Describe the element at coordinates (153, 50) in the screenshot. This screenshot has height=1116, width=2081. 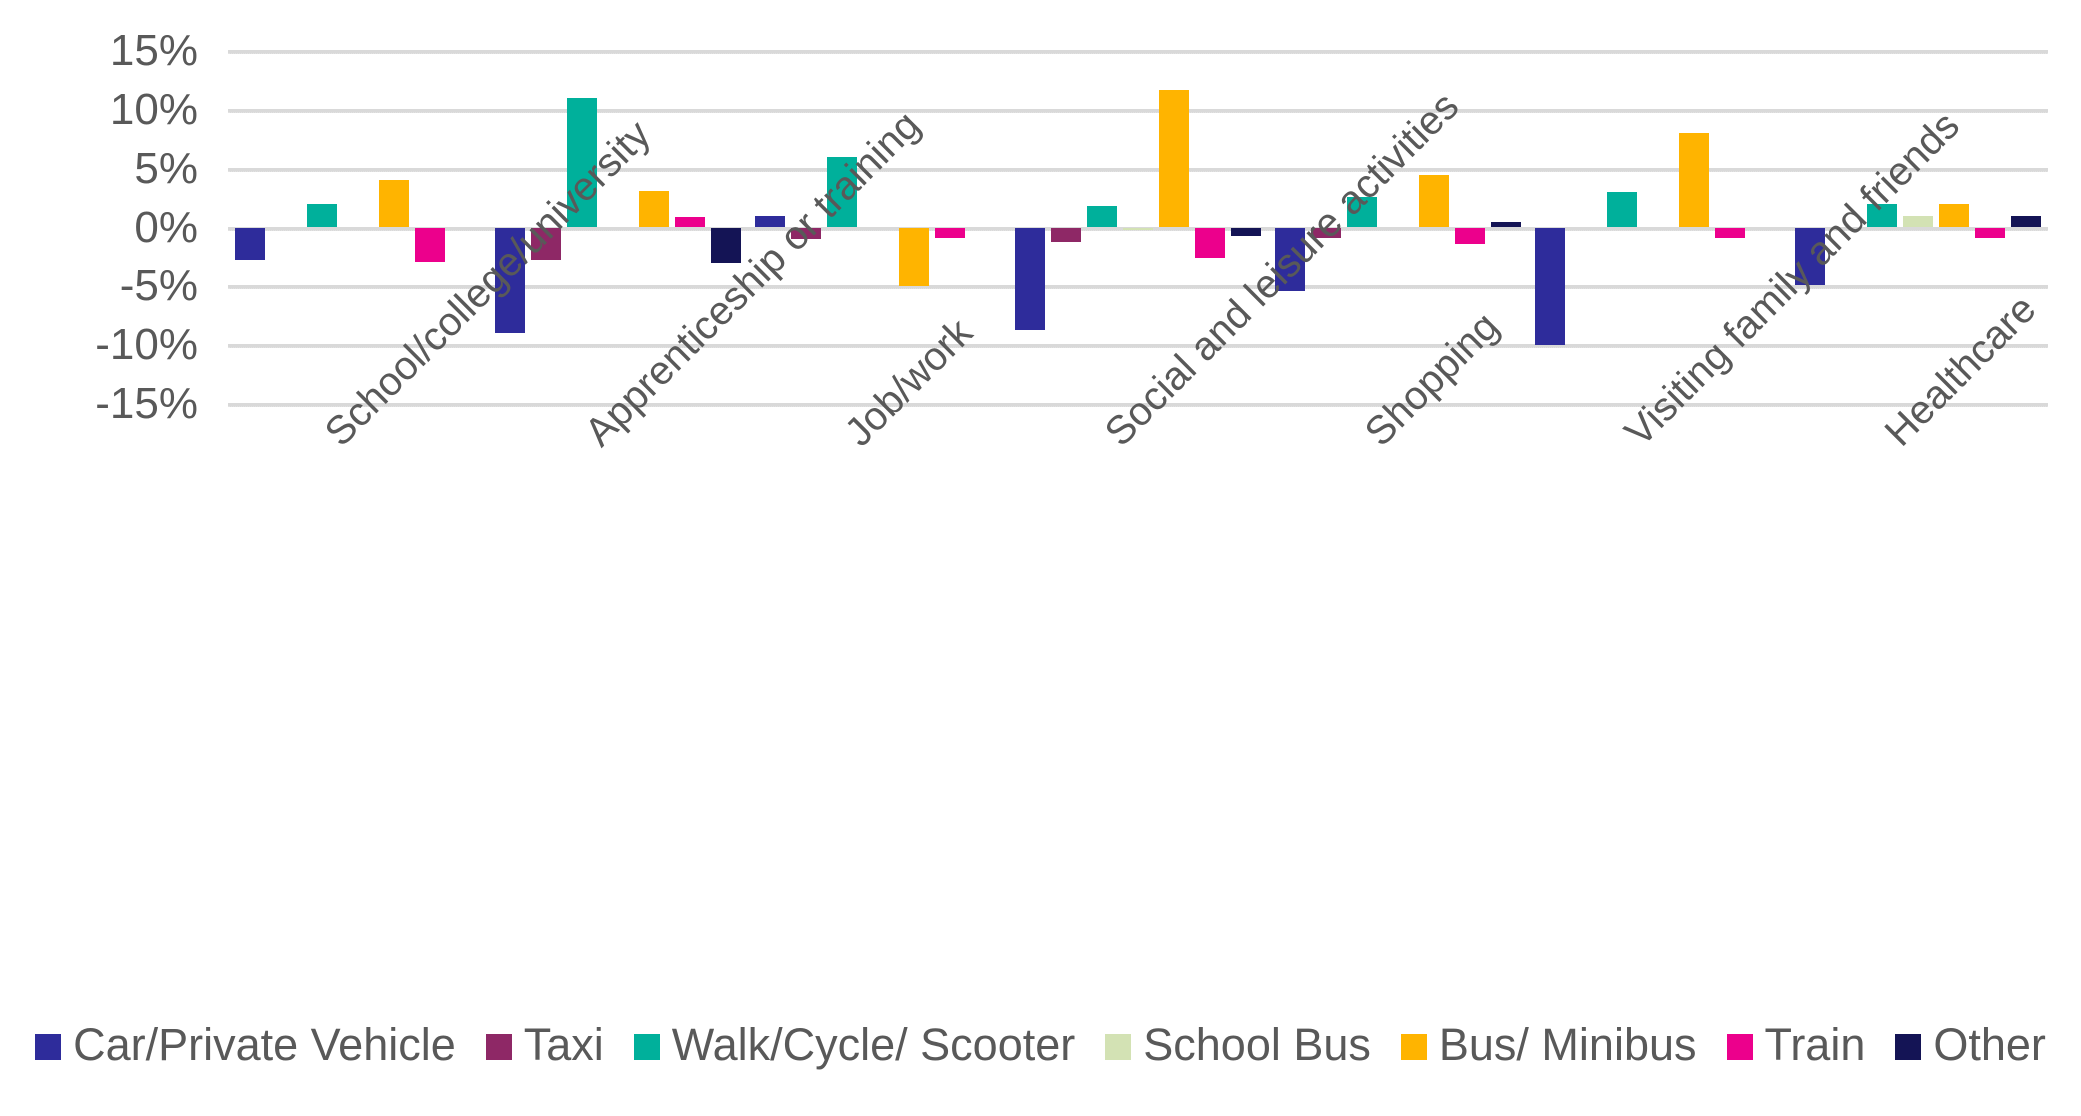
I see `y-axis-tick-label: 15%` at that location.